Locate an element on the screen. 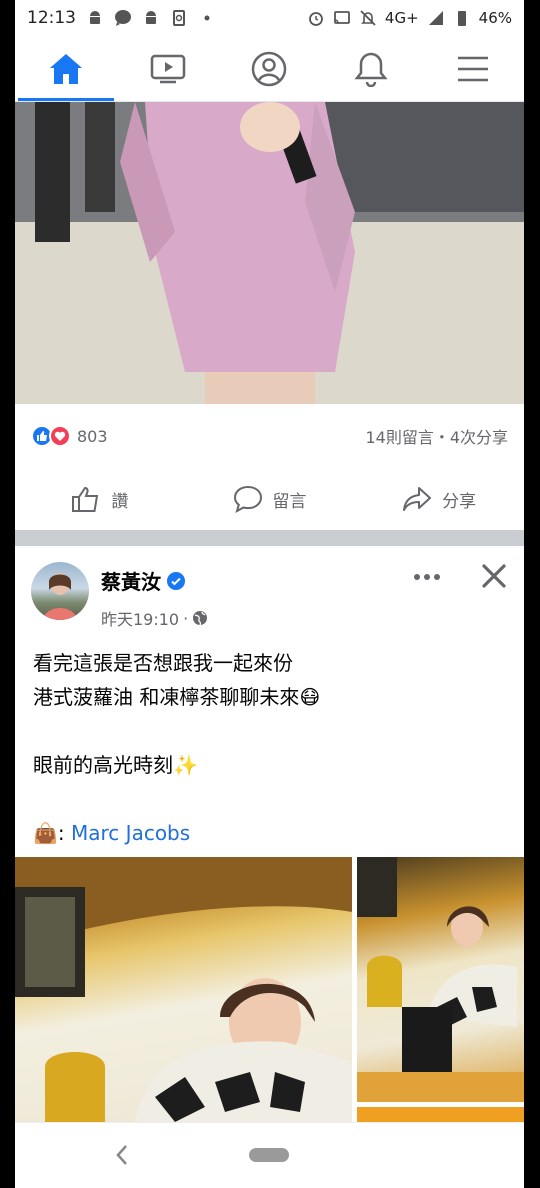 The image size is (540, 1188). share-icon is located at coordinates (417, 499).